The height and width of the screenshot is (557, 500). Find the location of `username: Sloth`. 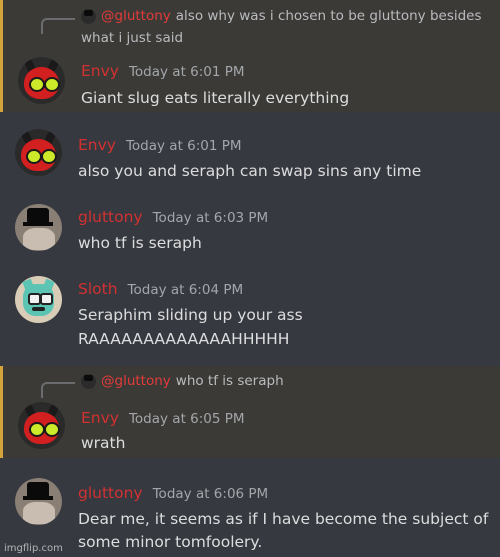

username: Sloth is located at coordinates (98, 289).